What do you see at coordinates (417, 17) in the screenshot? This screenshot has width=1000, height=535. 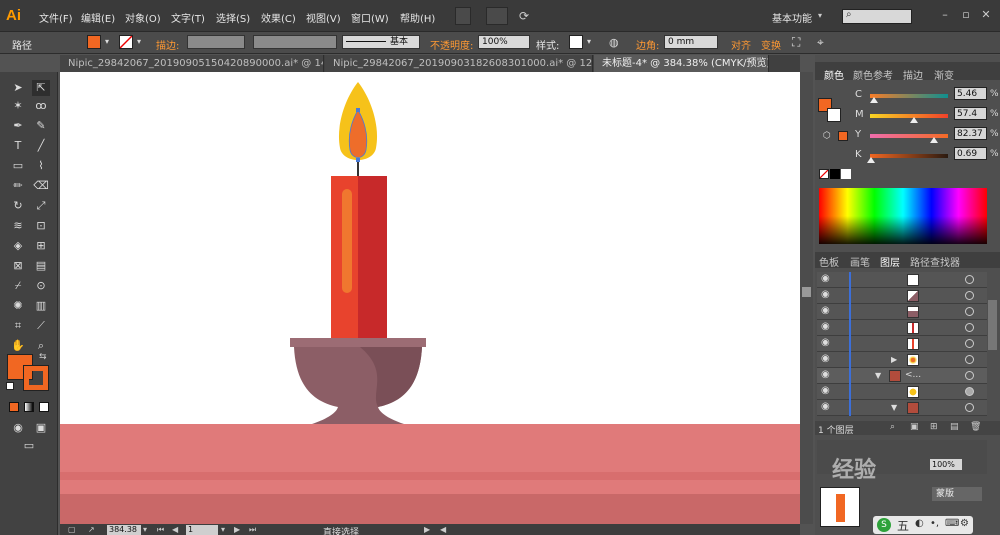 I see `menu-help: 帮助(H)` at bounding box center [417, 17].